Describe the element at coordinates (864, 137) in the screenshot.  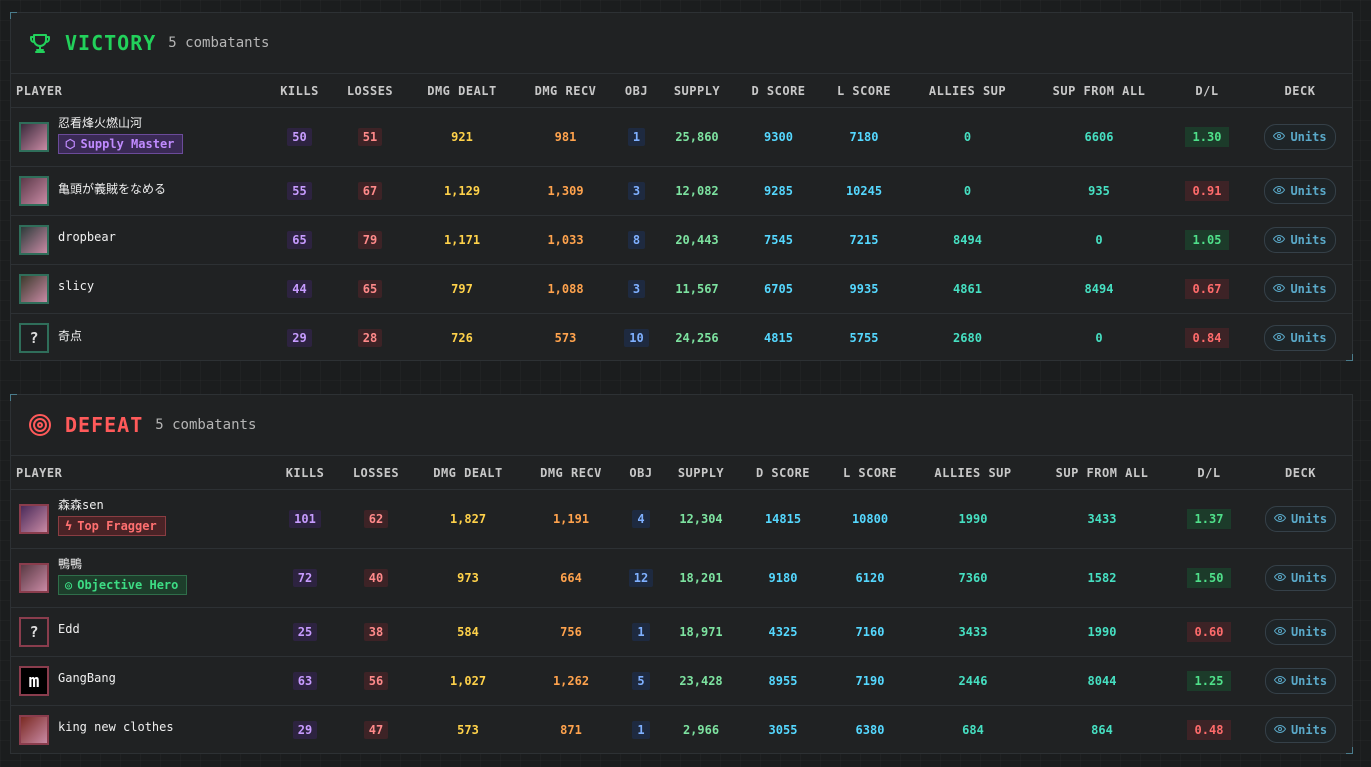
I see `l-score-value: 7180` at that location.